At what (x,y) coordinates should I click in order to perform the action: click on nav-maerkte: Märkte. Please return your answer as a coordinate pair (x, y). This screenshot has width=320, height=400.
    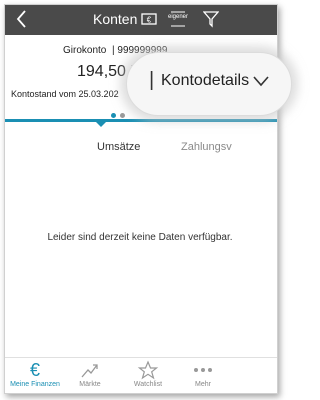
    Looking at the image, I should click on (90, 374).